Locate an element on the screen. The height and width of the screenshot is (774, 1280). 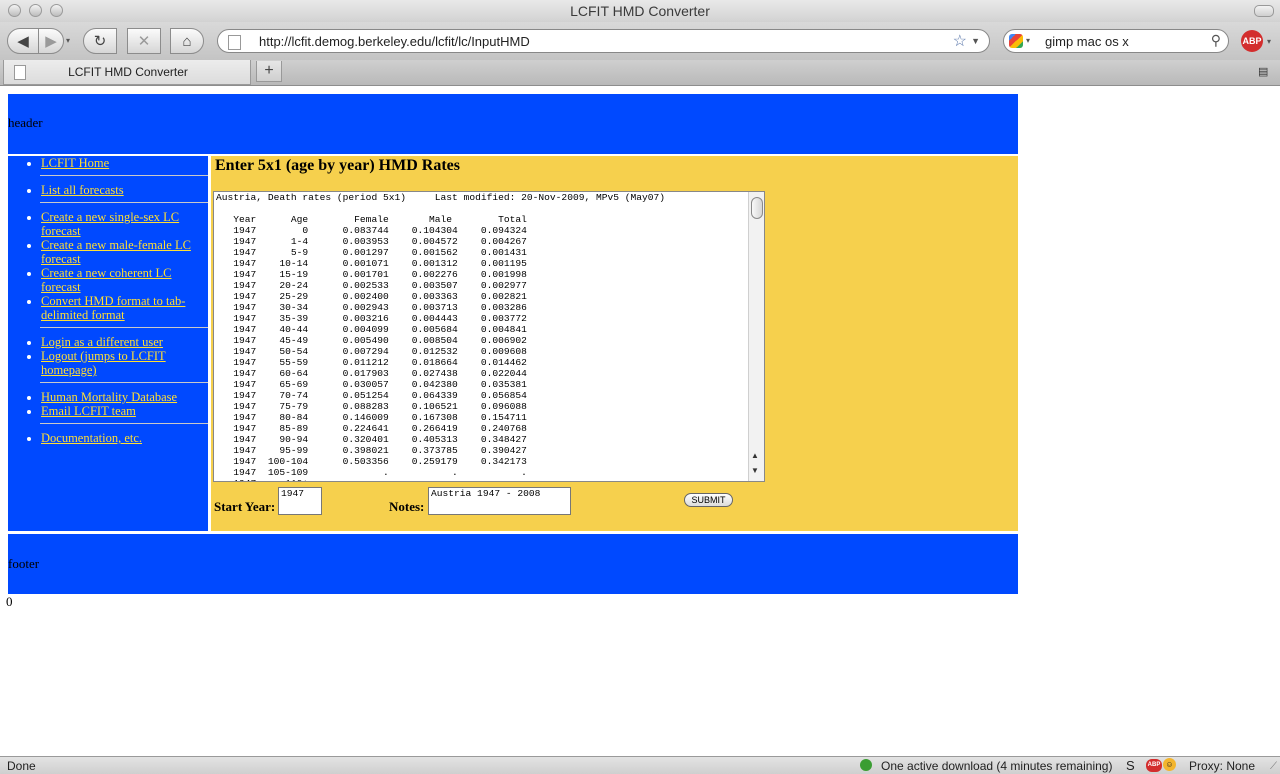
page-icon is located at coordinates (234, 42).